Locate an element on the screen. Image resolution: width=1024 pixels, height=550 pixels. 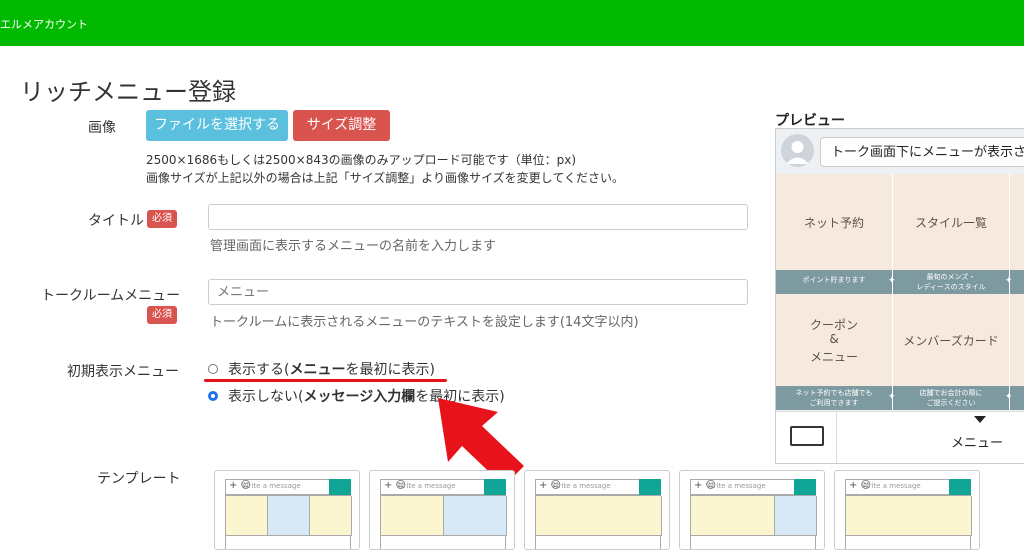
cell-band: 最旬のメンズ・レディースのスタイル is located at coordinates (951, 282).